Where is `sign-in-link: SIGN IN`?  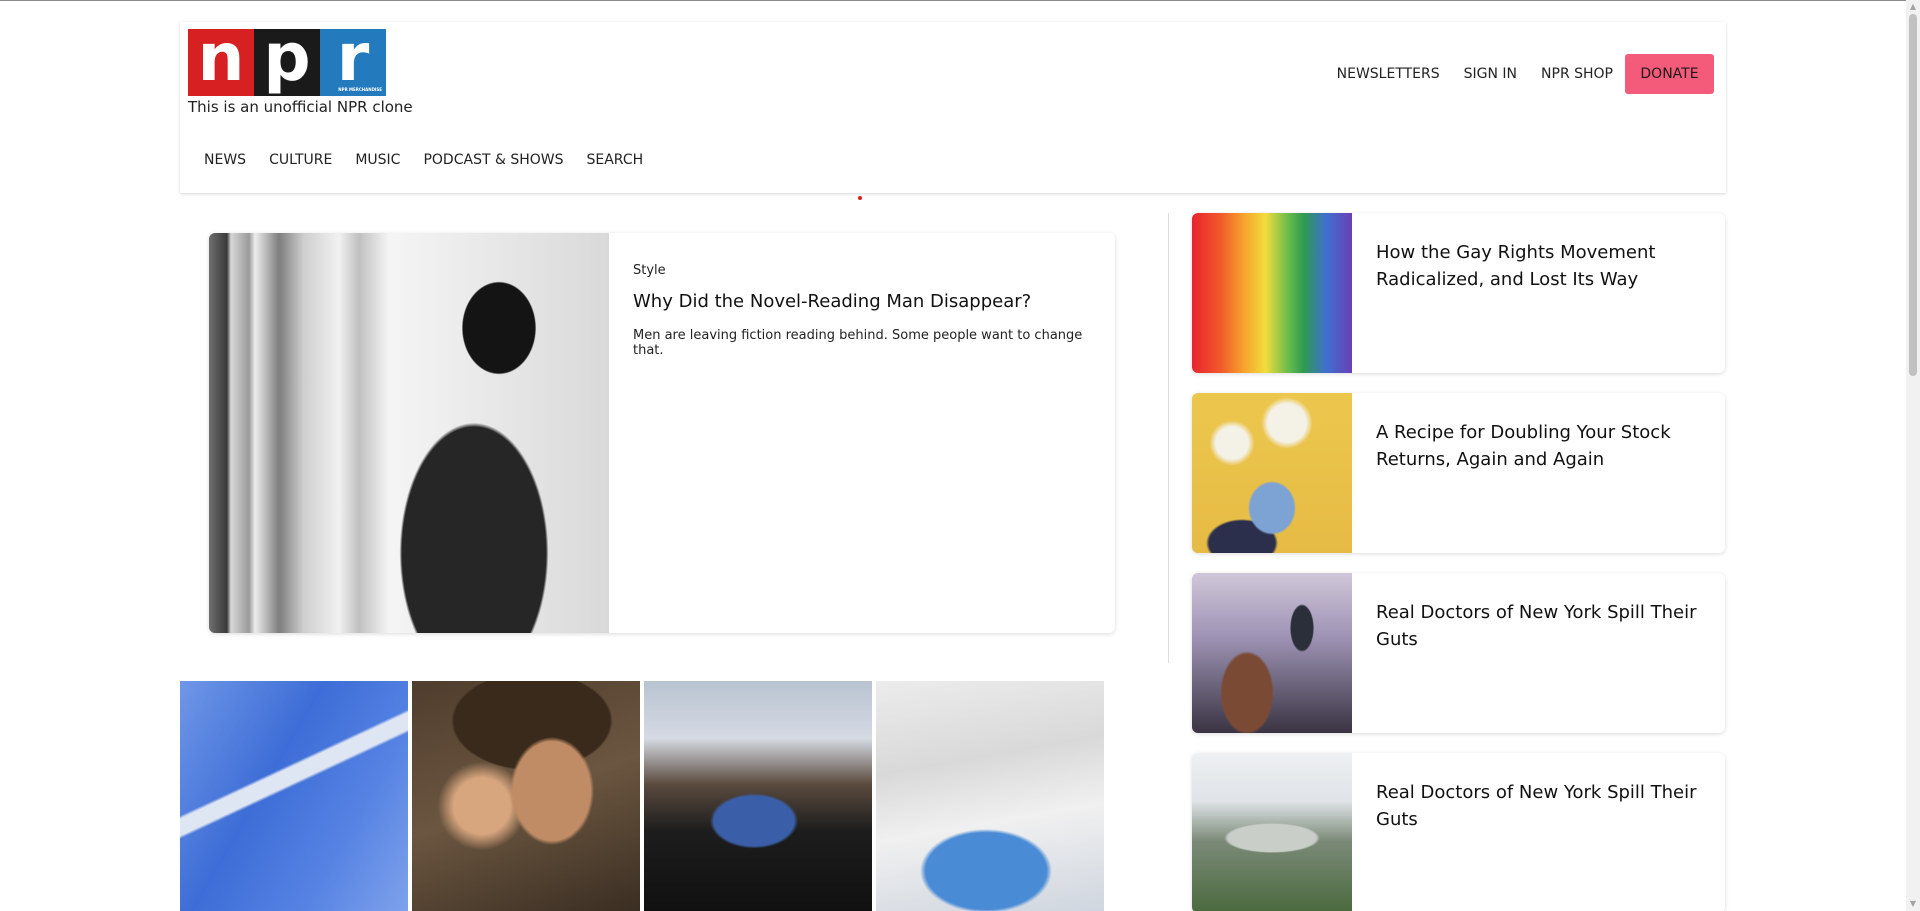
sign-in-link: SIGN IN is located at coordinates (1490, 74).